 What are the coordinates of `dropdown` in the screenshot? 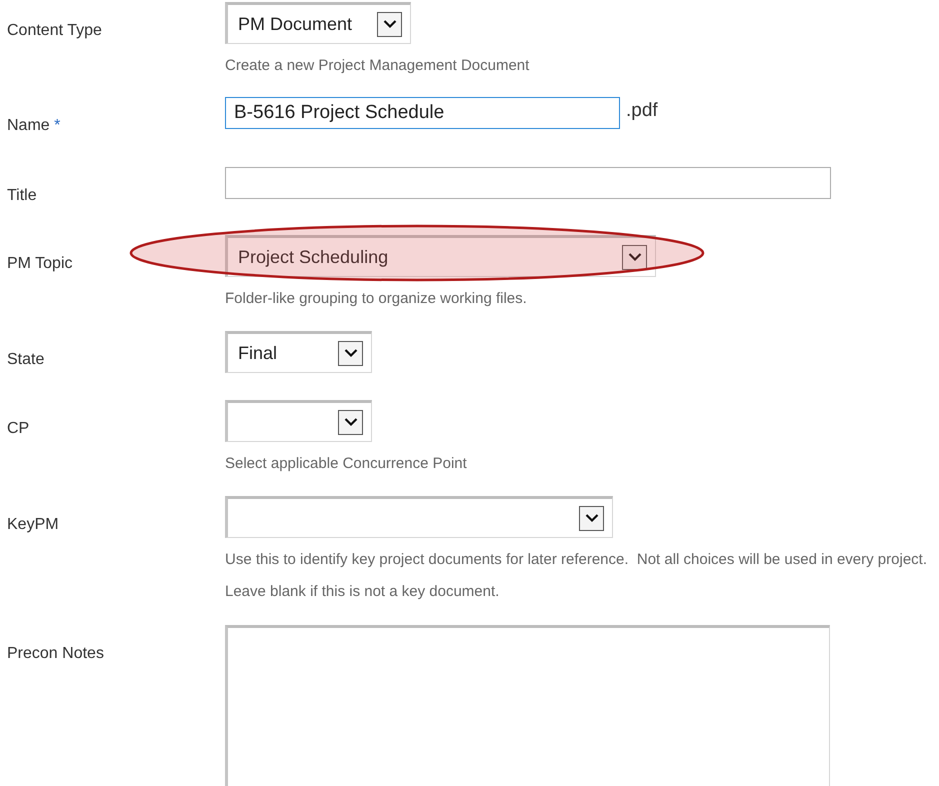 It's located at (298, 421).